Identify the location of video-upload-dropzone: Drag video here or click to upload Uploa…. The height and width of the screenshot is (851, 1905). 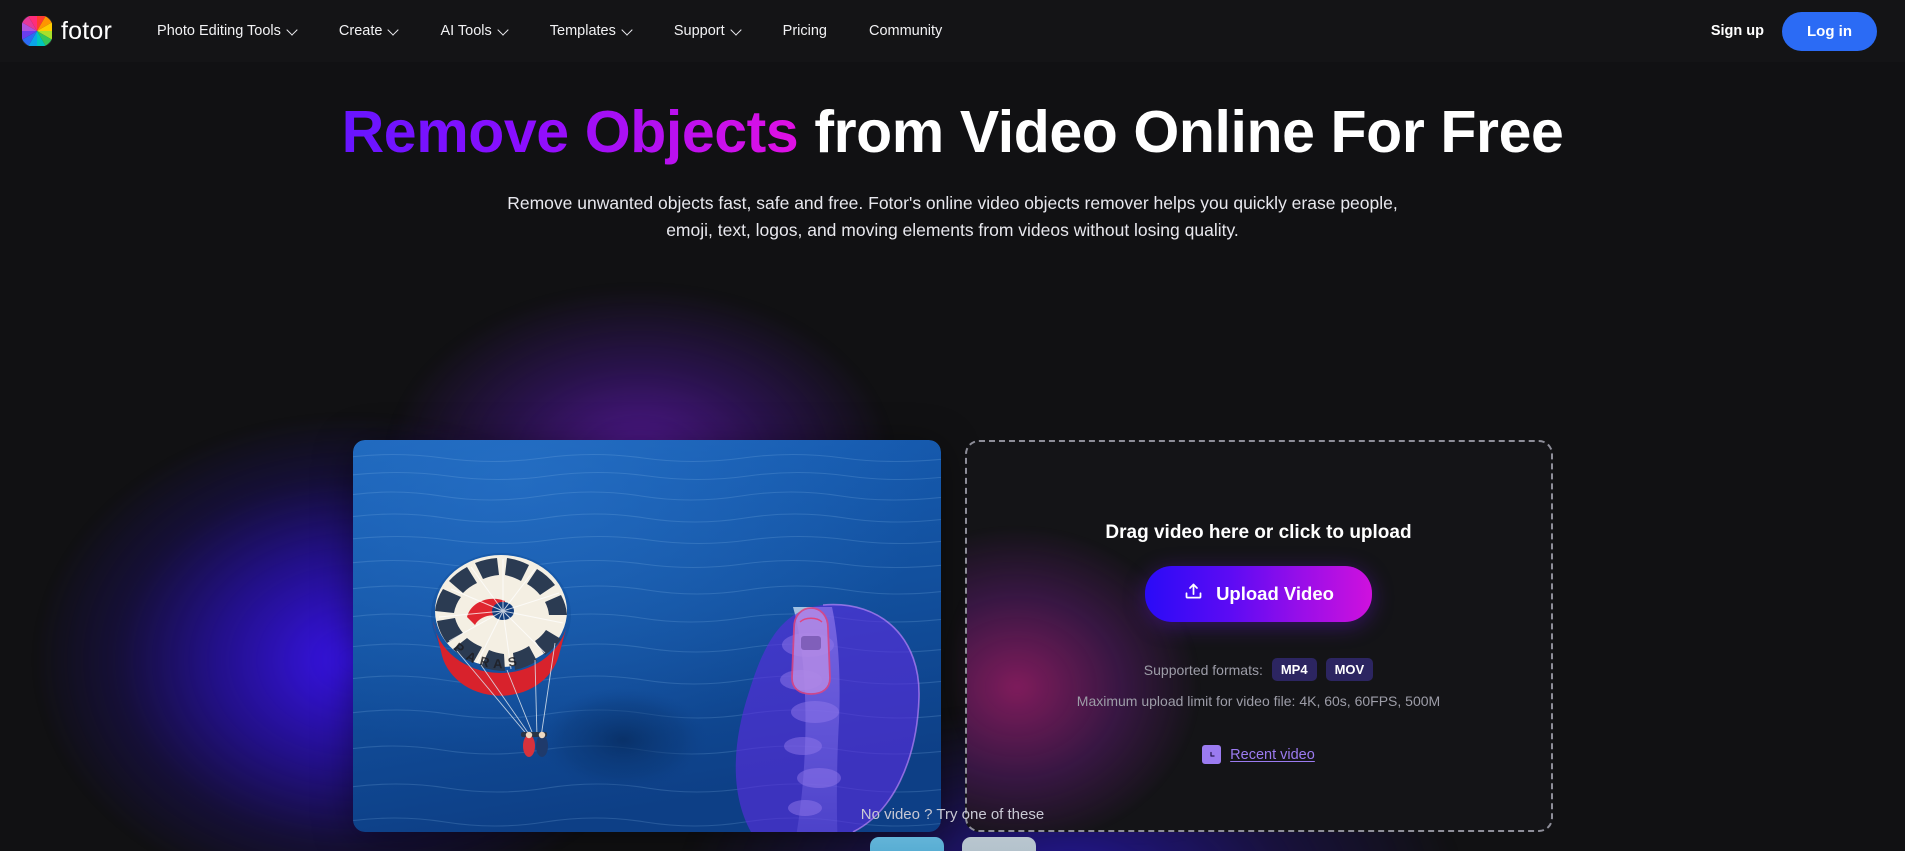
(1258, 636).